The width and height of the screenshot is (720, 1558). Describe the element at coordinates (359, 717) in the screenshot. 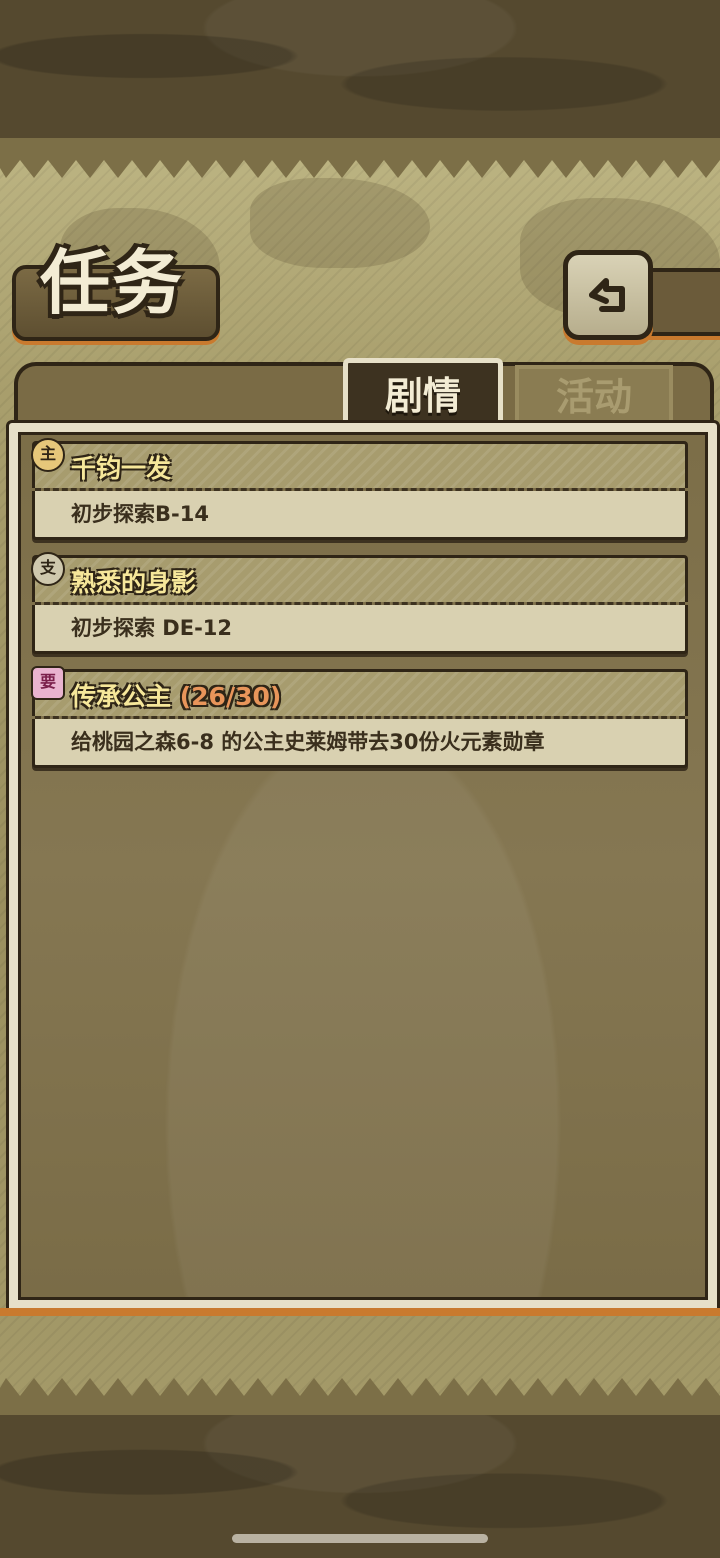

I see `quest-item: 要 传承公主 (26/30) 给桃园之森6-8 的公主史莱姆带去30份火元素勋章` at that location.